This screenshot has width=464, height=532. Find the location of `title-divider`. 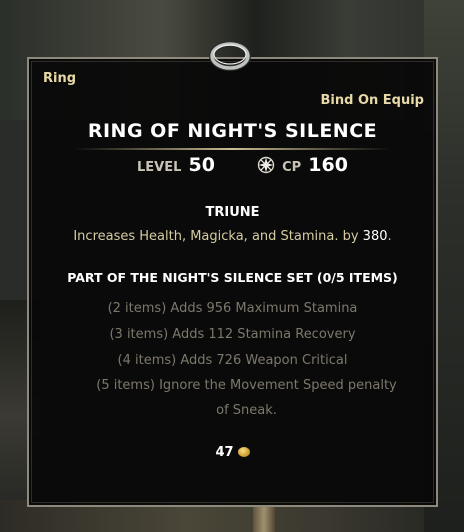

title-divider is located at coordinates (232, 149).